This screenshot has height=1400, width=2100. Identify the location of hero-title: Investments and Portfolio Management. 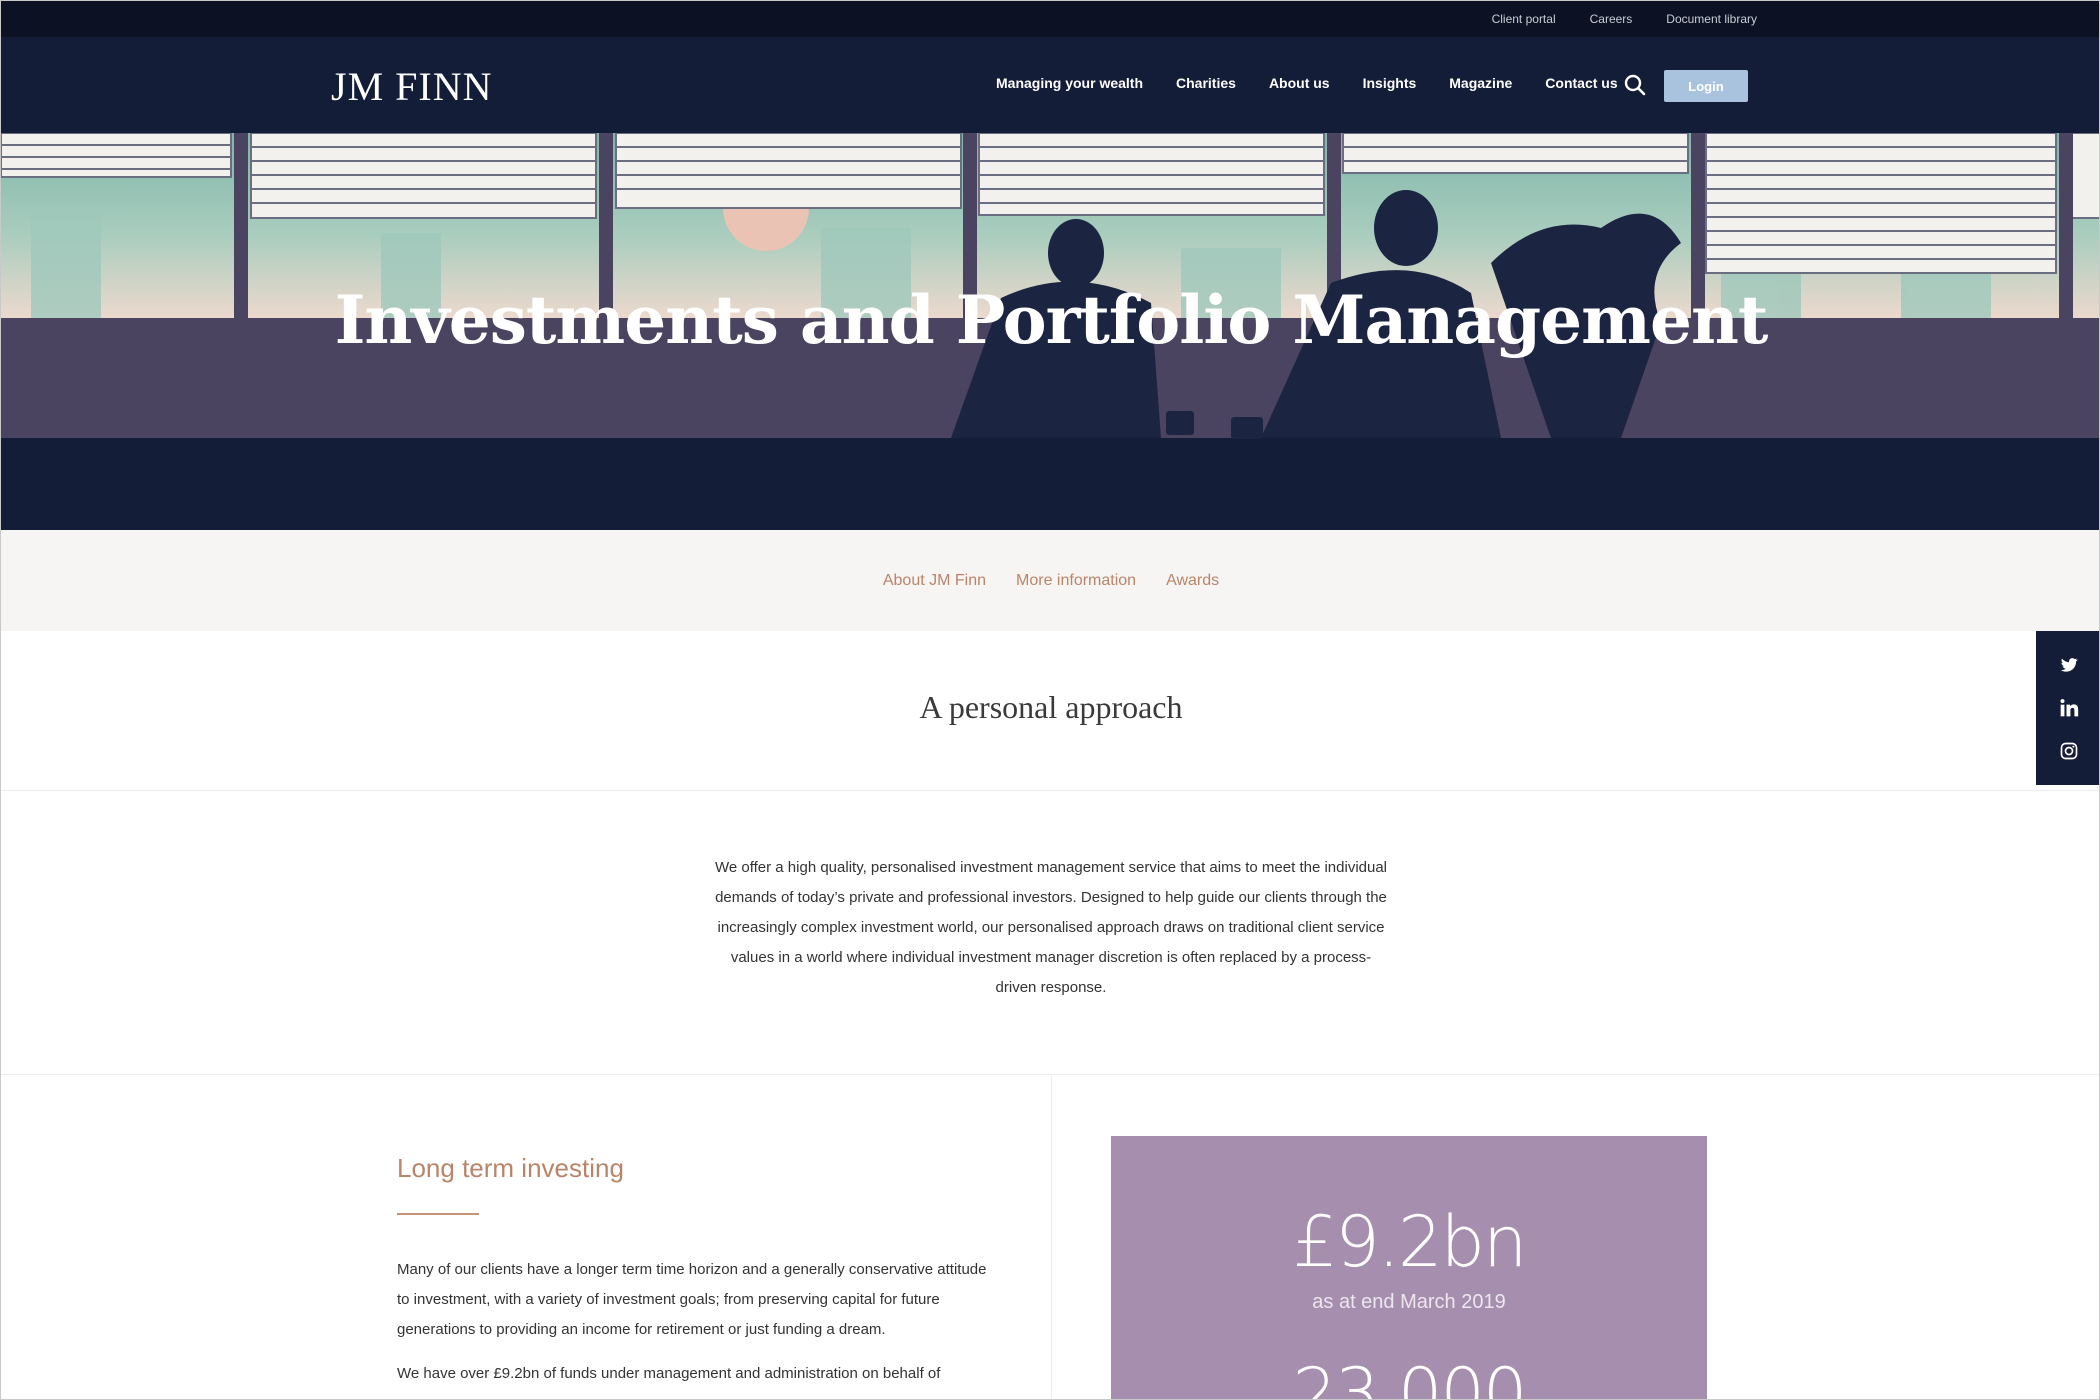
(1051, 320).